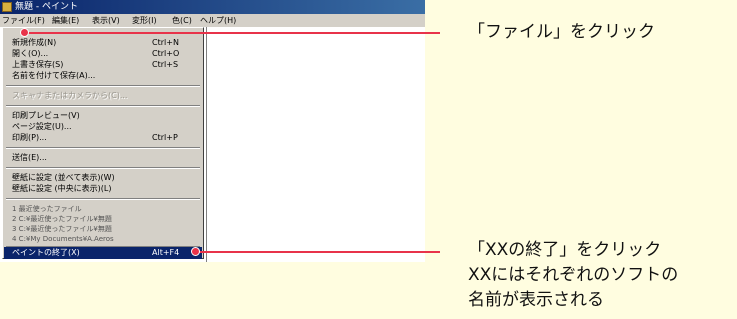 The image size is (737, 319). Describe the element at coordinates (144, 20) in the screenshot. I see `menu-image: 変形(I)` at that location.